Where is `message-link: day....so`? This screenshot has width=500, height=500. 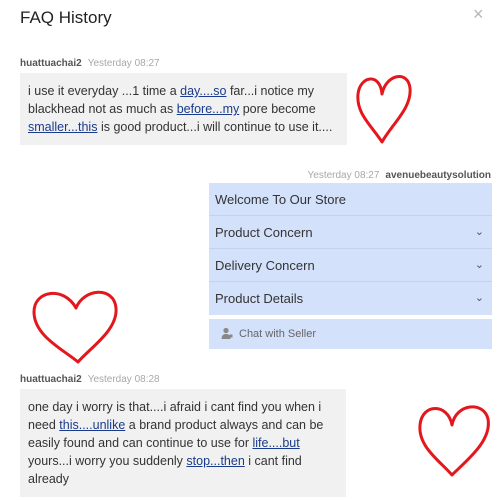 message-link: day....so is located at coordinates (203, 91).